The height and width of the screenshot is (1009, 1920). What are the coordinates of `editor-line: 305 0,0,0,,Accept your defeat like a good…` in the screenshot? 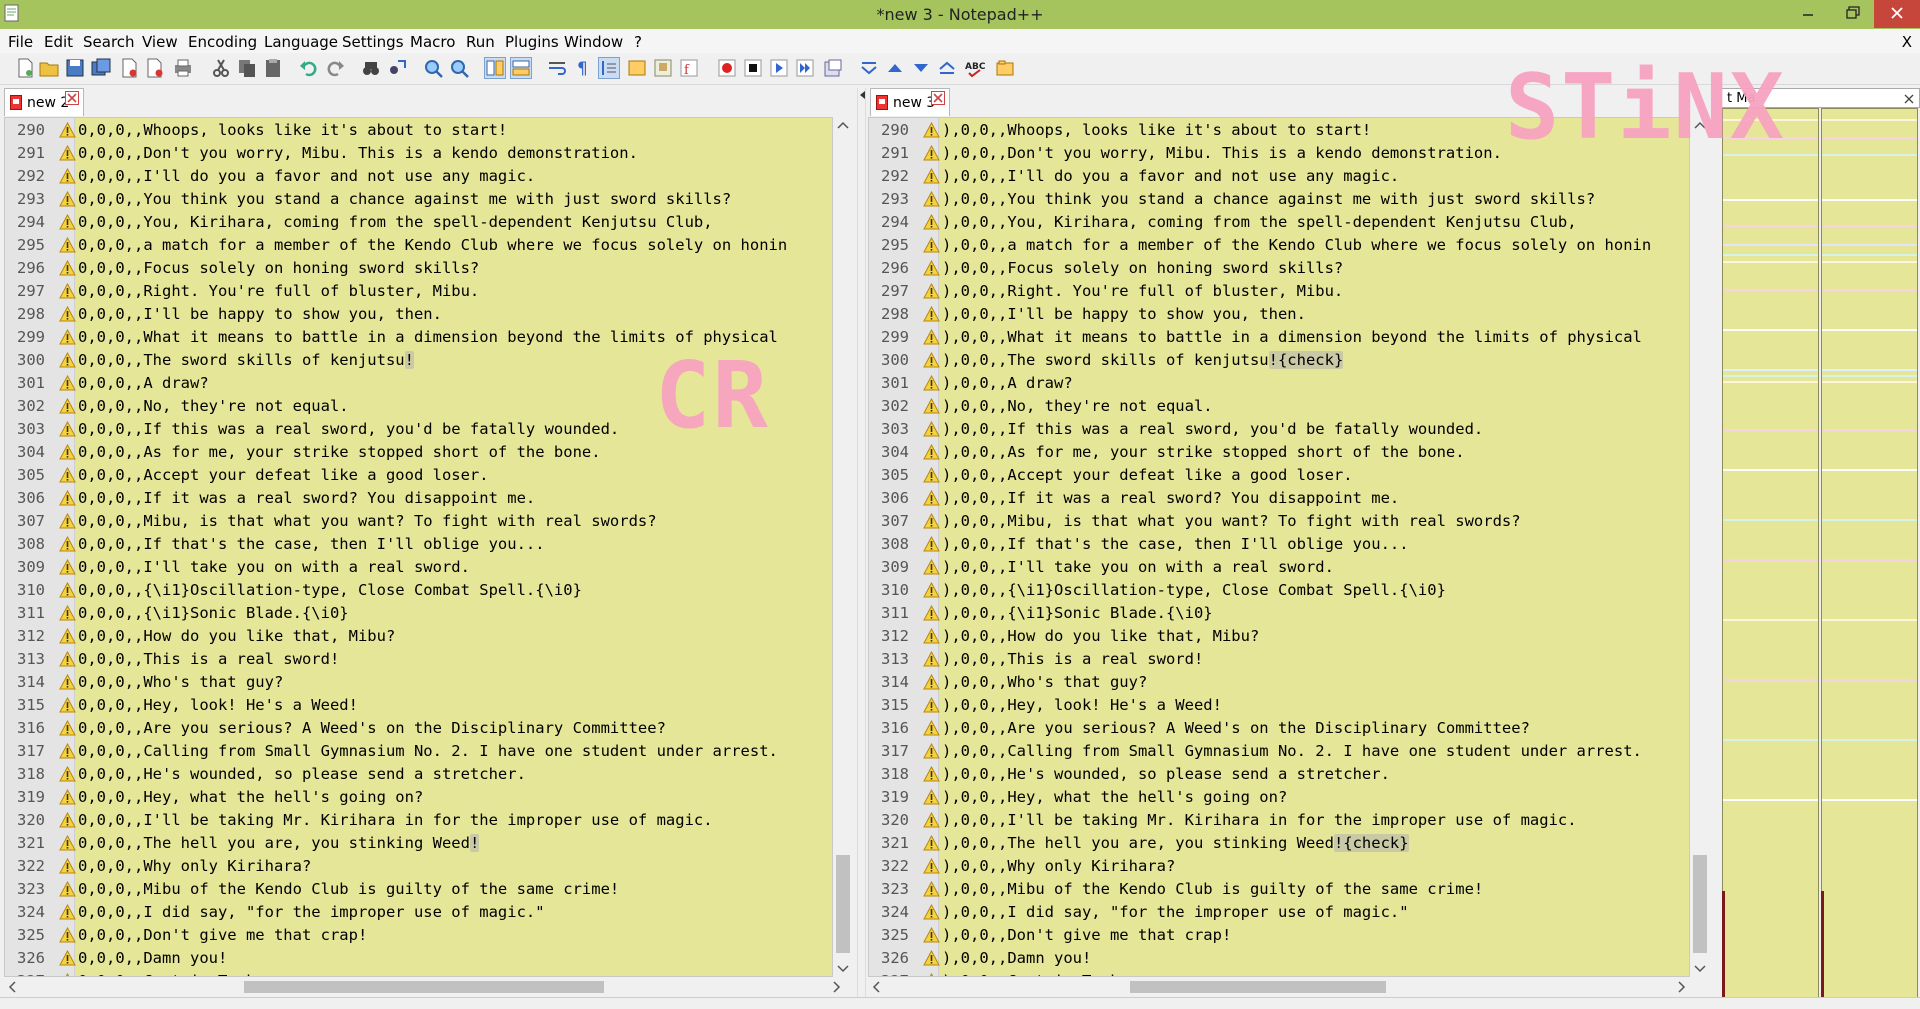 It's located at (418, 474).